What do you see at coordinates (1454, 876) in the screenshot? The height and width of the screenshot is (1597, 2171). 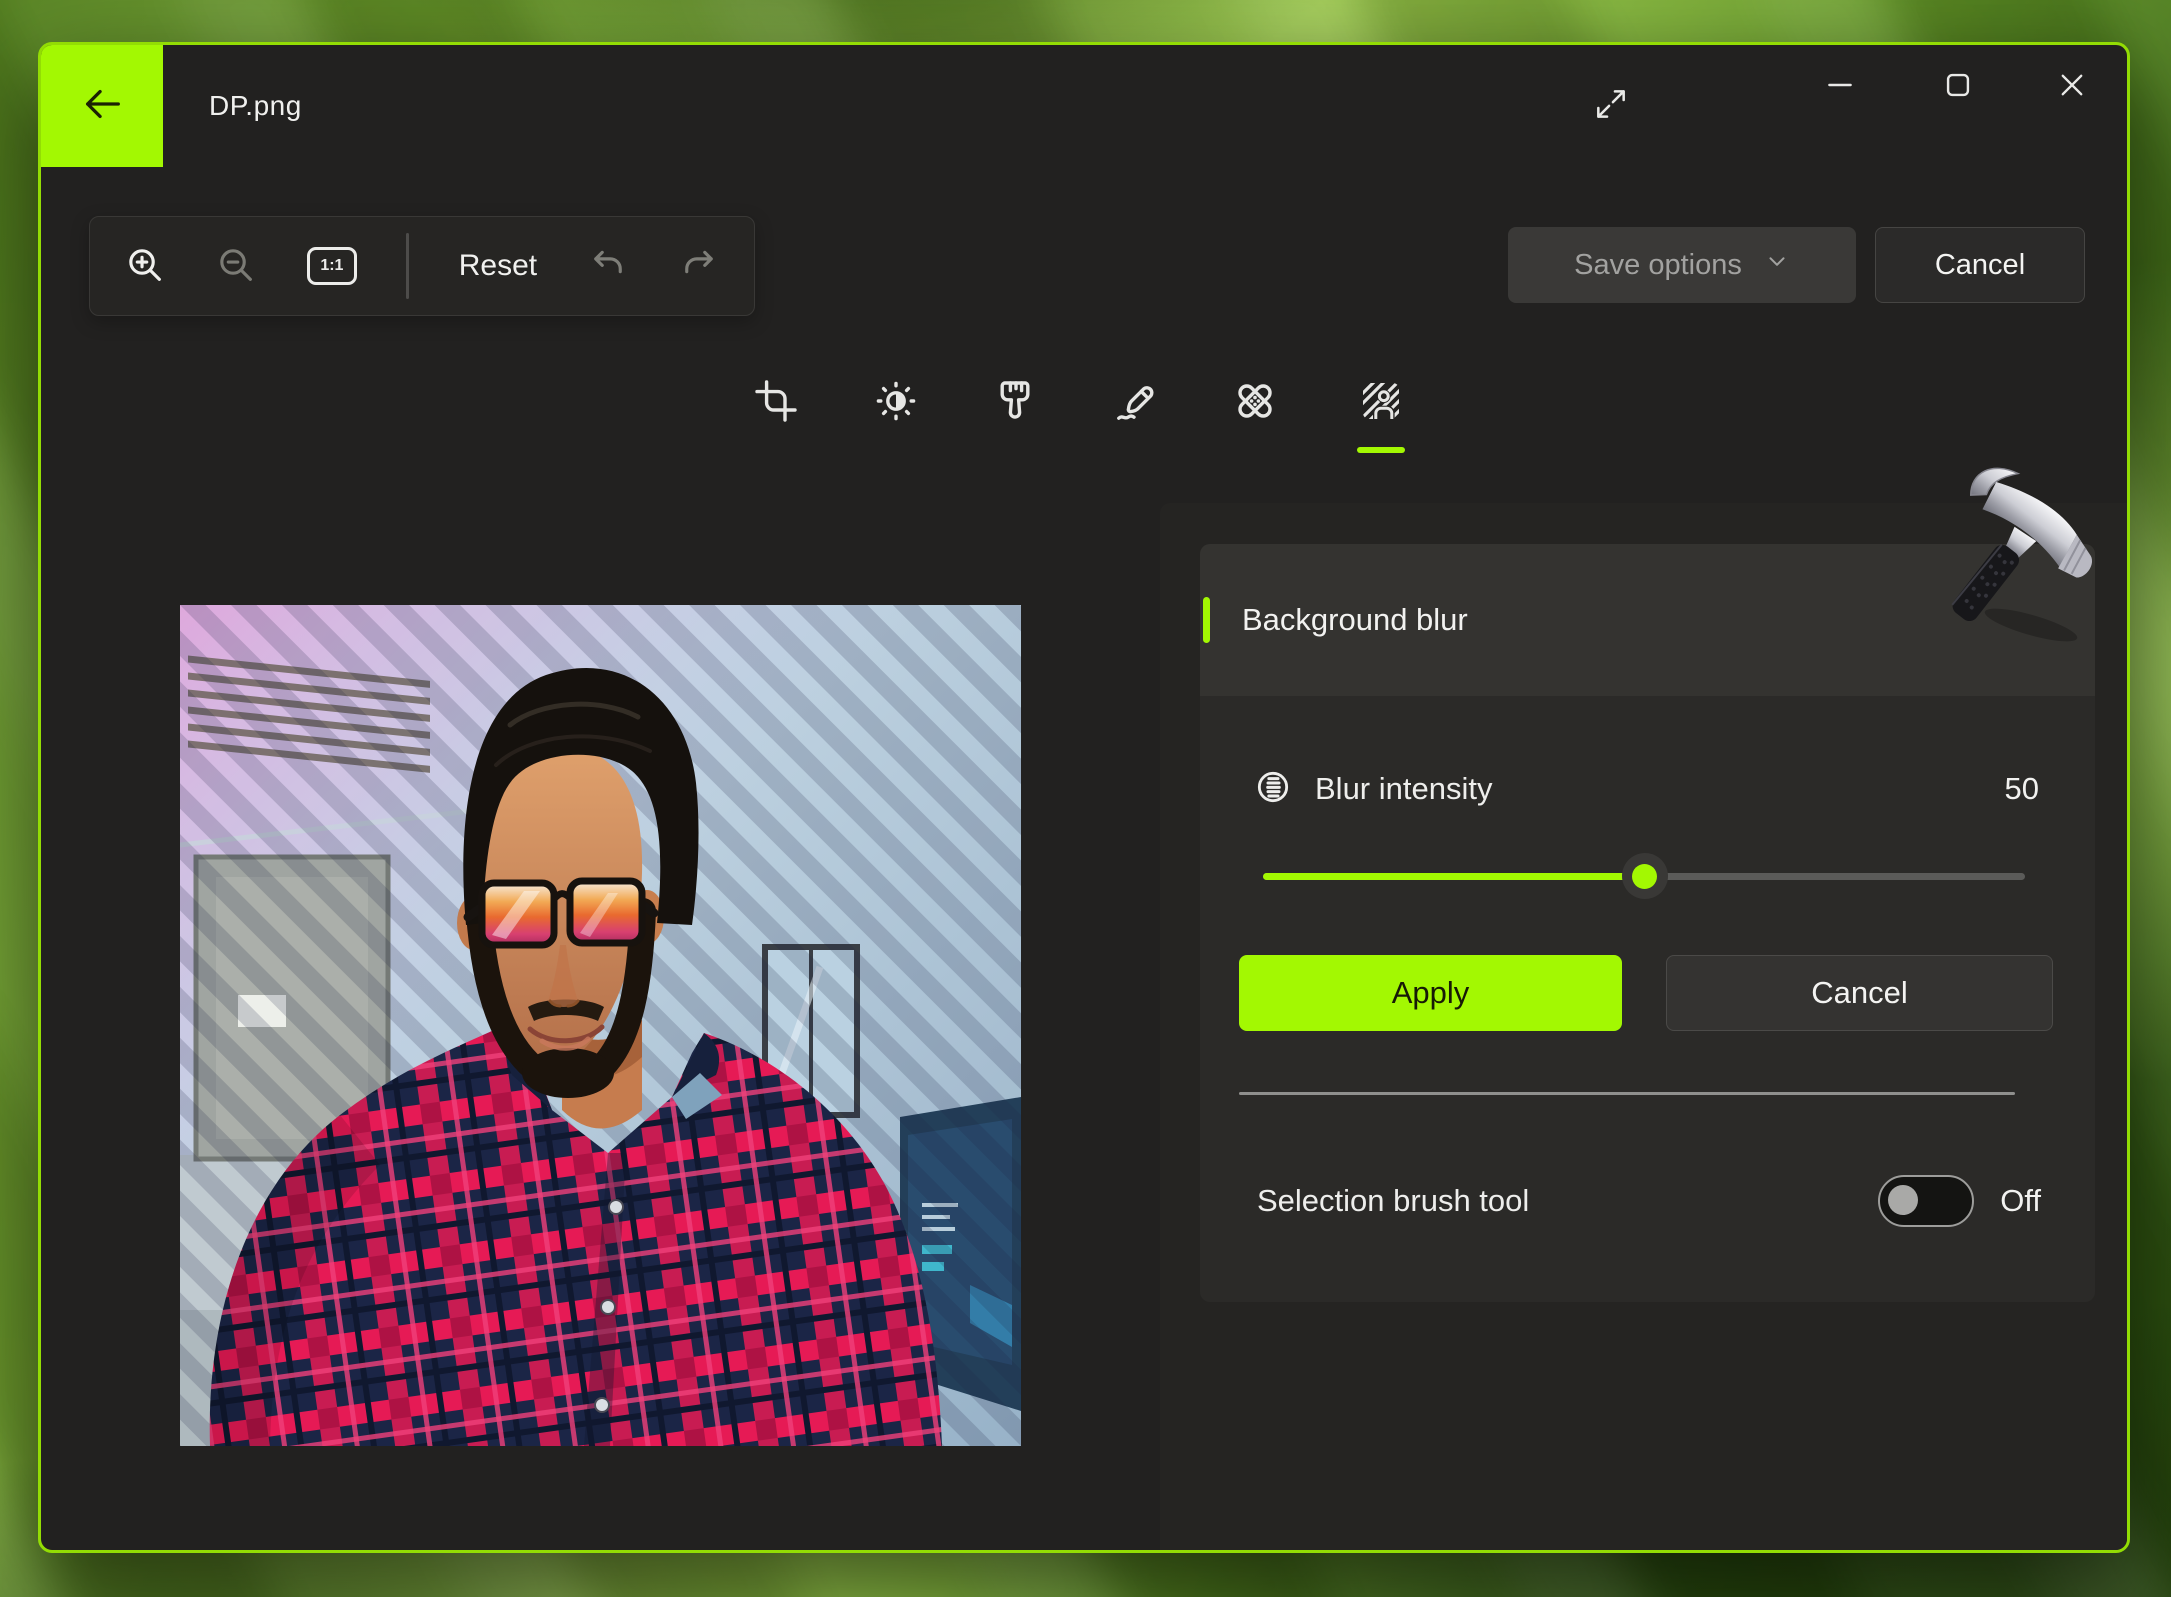 I see `slider-fill` at bounding box center [1454, 876].